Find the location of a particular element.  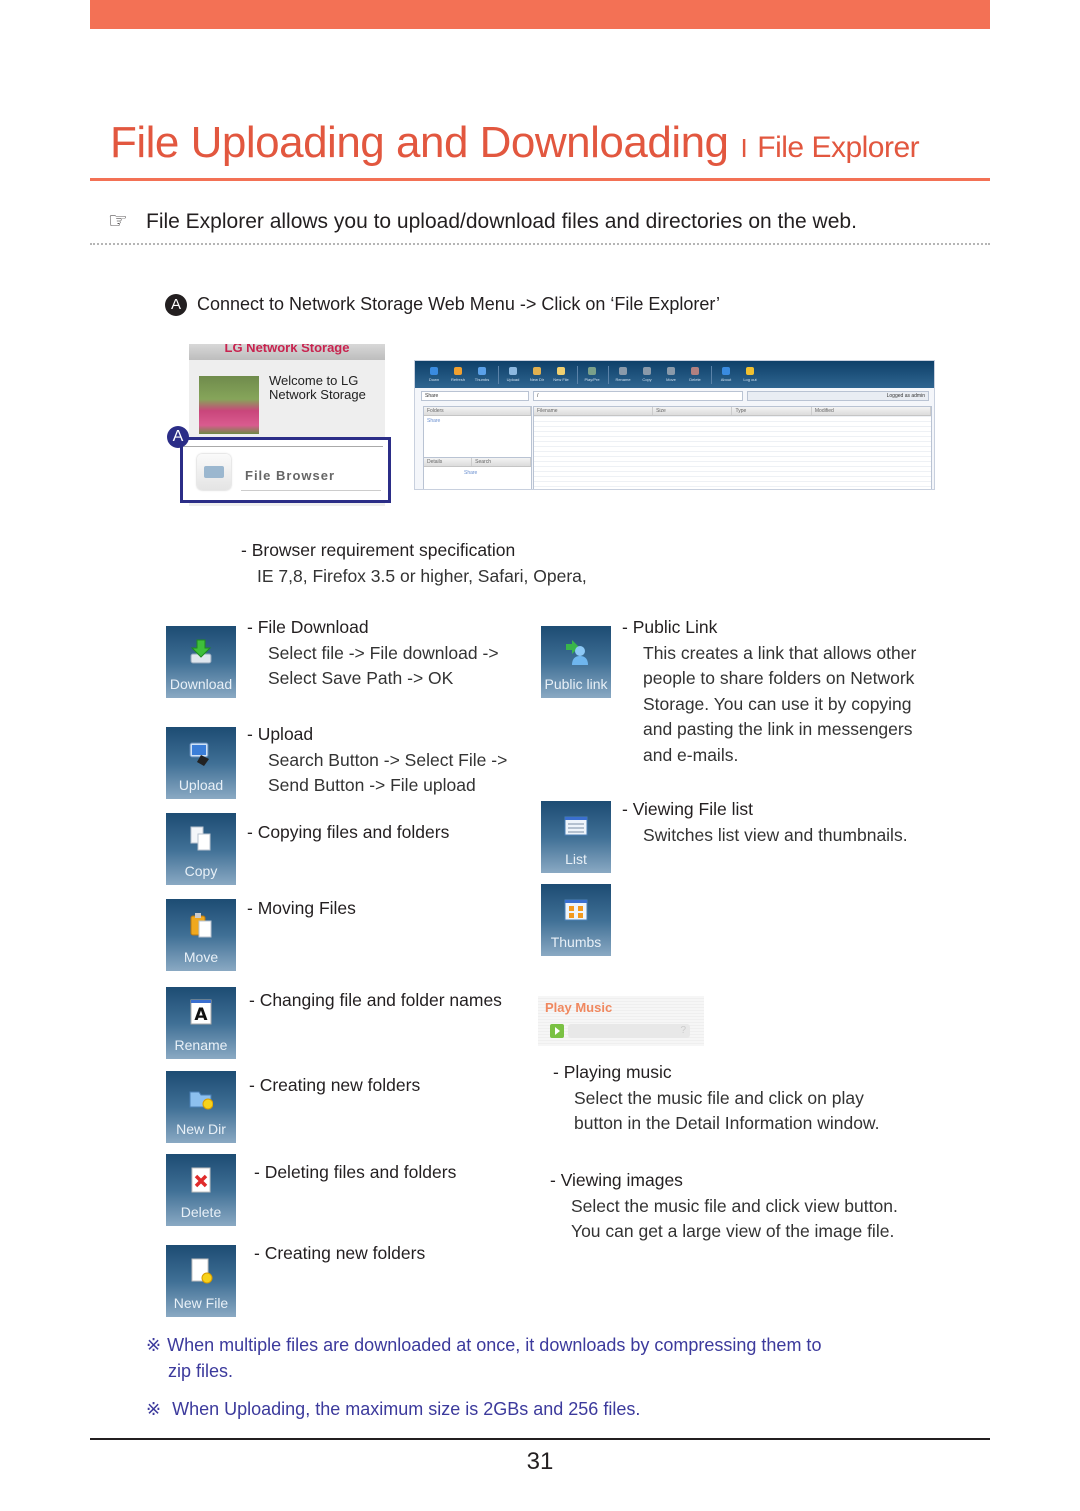

feature-description: - Creating new folders is located at coordinates (334, 1086).